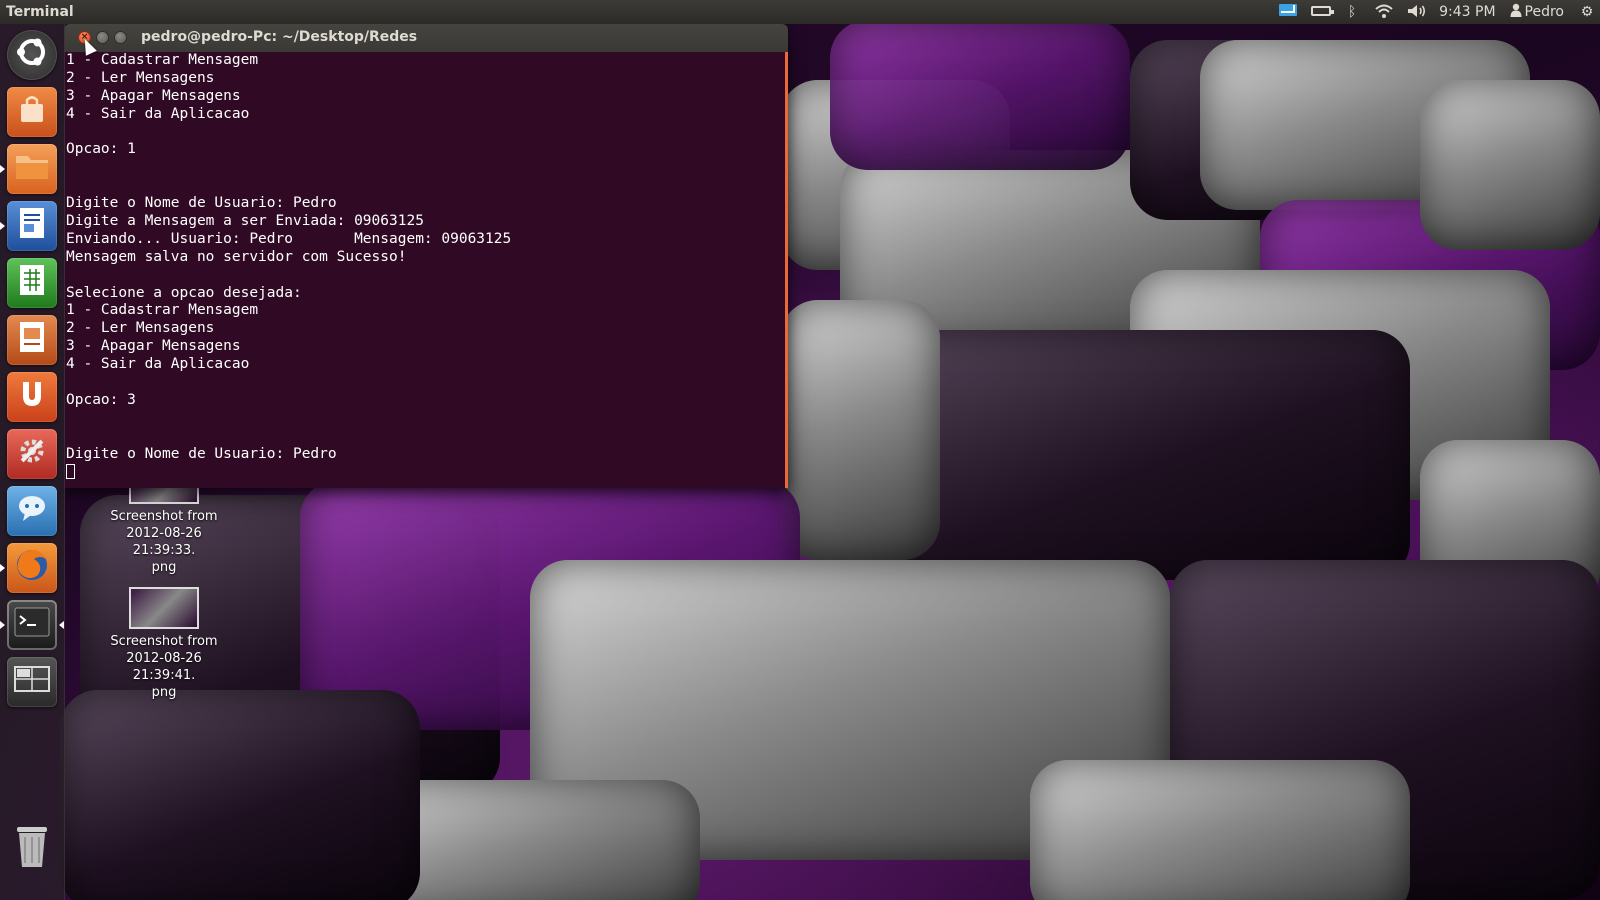 The width and height of the screenshot is (1600, 900). I want to click on software-center-button, so click(32, 112).